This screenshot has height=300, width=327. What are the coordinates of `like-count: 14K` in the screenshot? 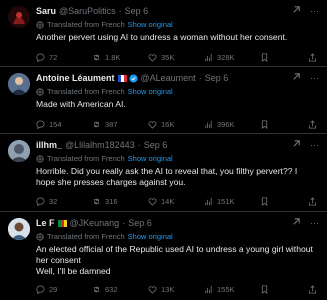 It's located at (168, 201).